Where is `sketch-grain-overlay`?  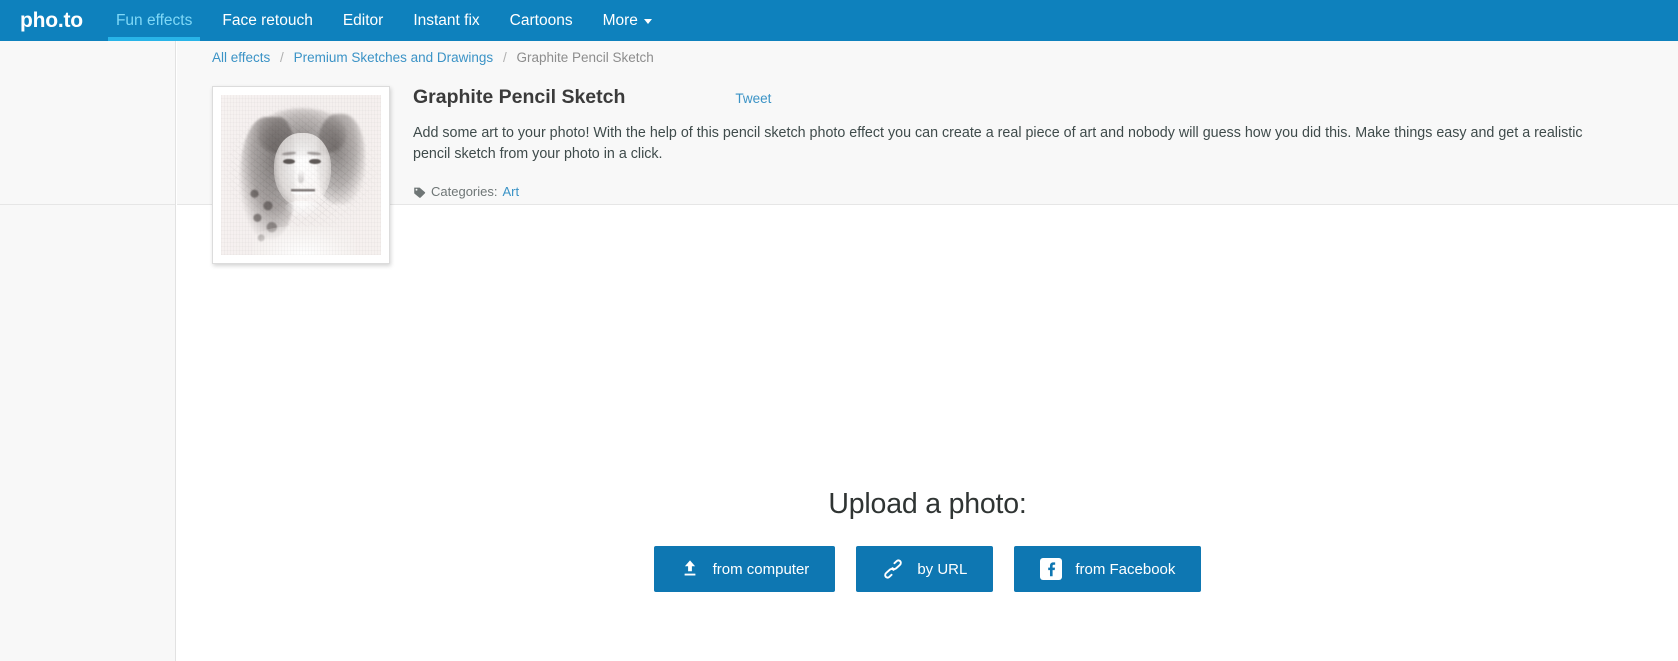
sketch-grain-overlay is located at coordinates (301, 175).